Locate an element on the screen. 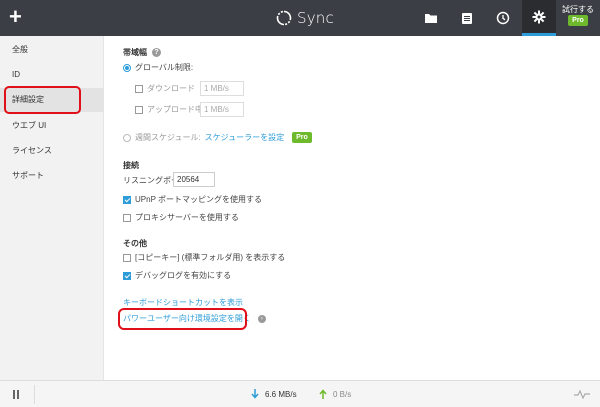  app-logo: Sync is located at coordinates (305, 18).